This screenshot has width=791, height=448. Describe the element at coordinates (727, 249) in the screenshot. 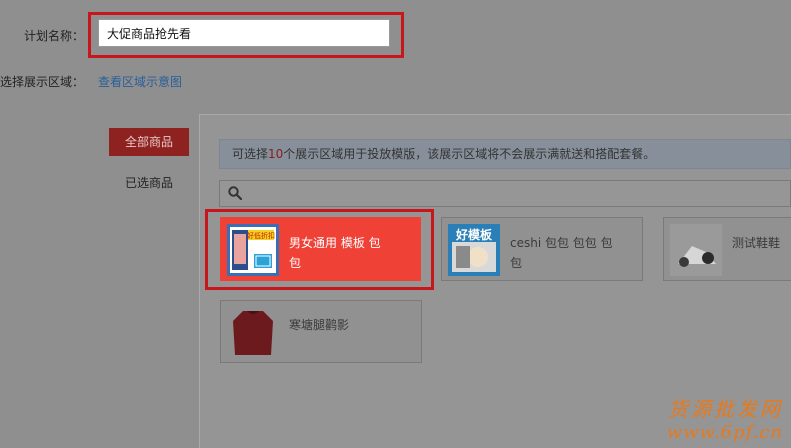

I see `template-card-3: 测试鞋鞋` at that location.